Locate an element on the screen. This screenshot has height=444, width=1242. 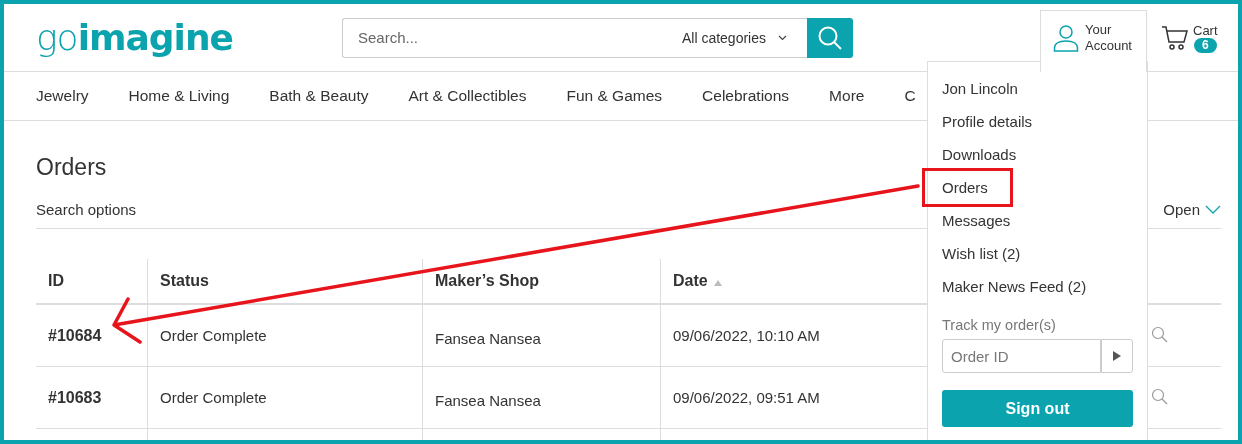
category-link: More is located at coordinates (847, 96).